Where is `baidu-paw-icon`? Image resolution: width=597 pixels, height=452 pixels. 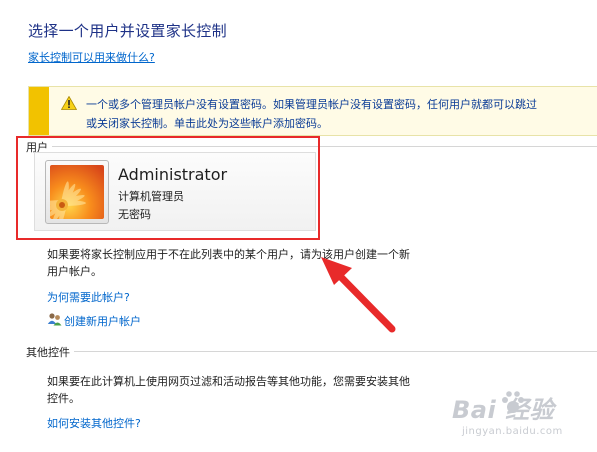
baidu-paw-icon is located at coordinates (513, 402).